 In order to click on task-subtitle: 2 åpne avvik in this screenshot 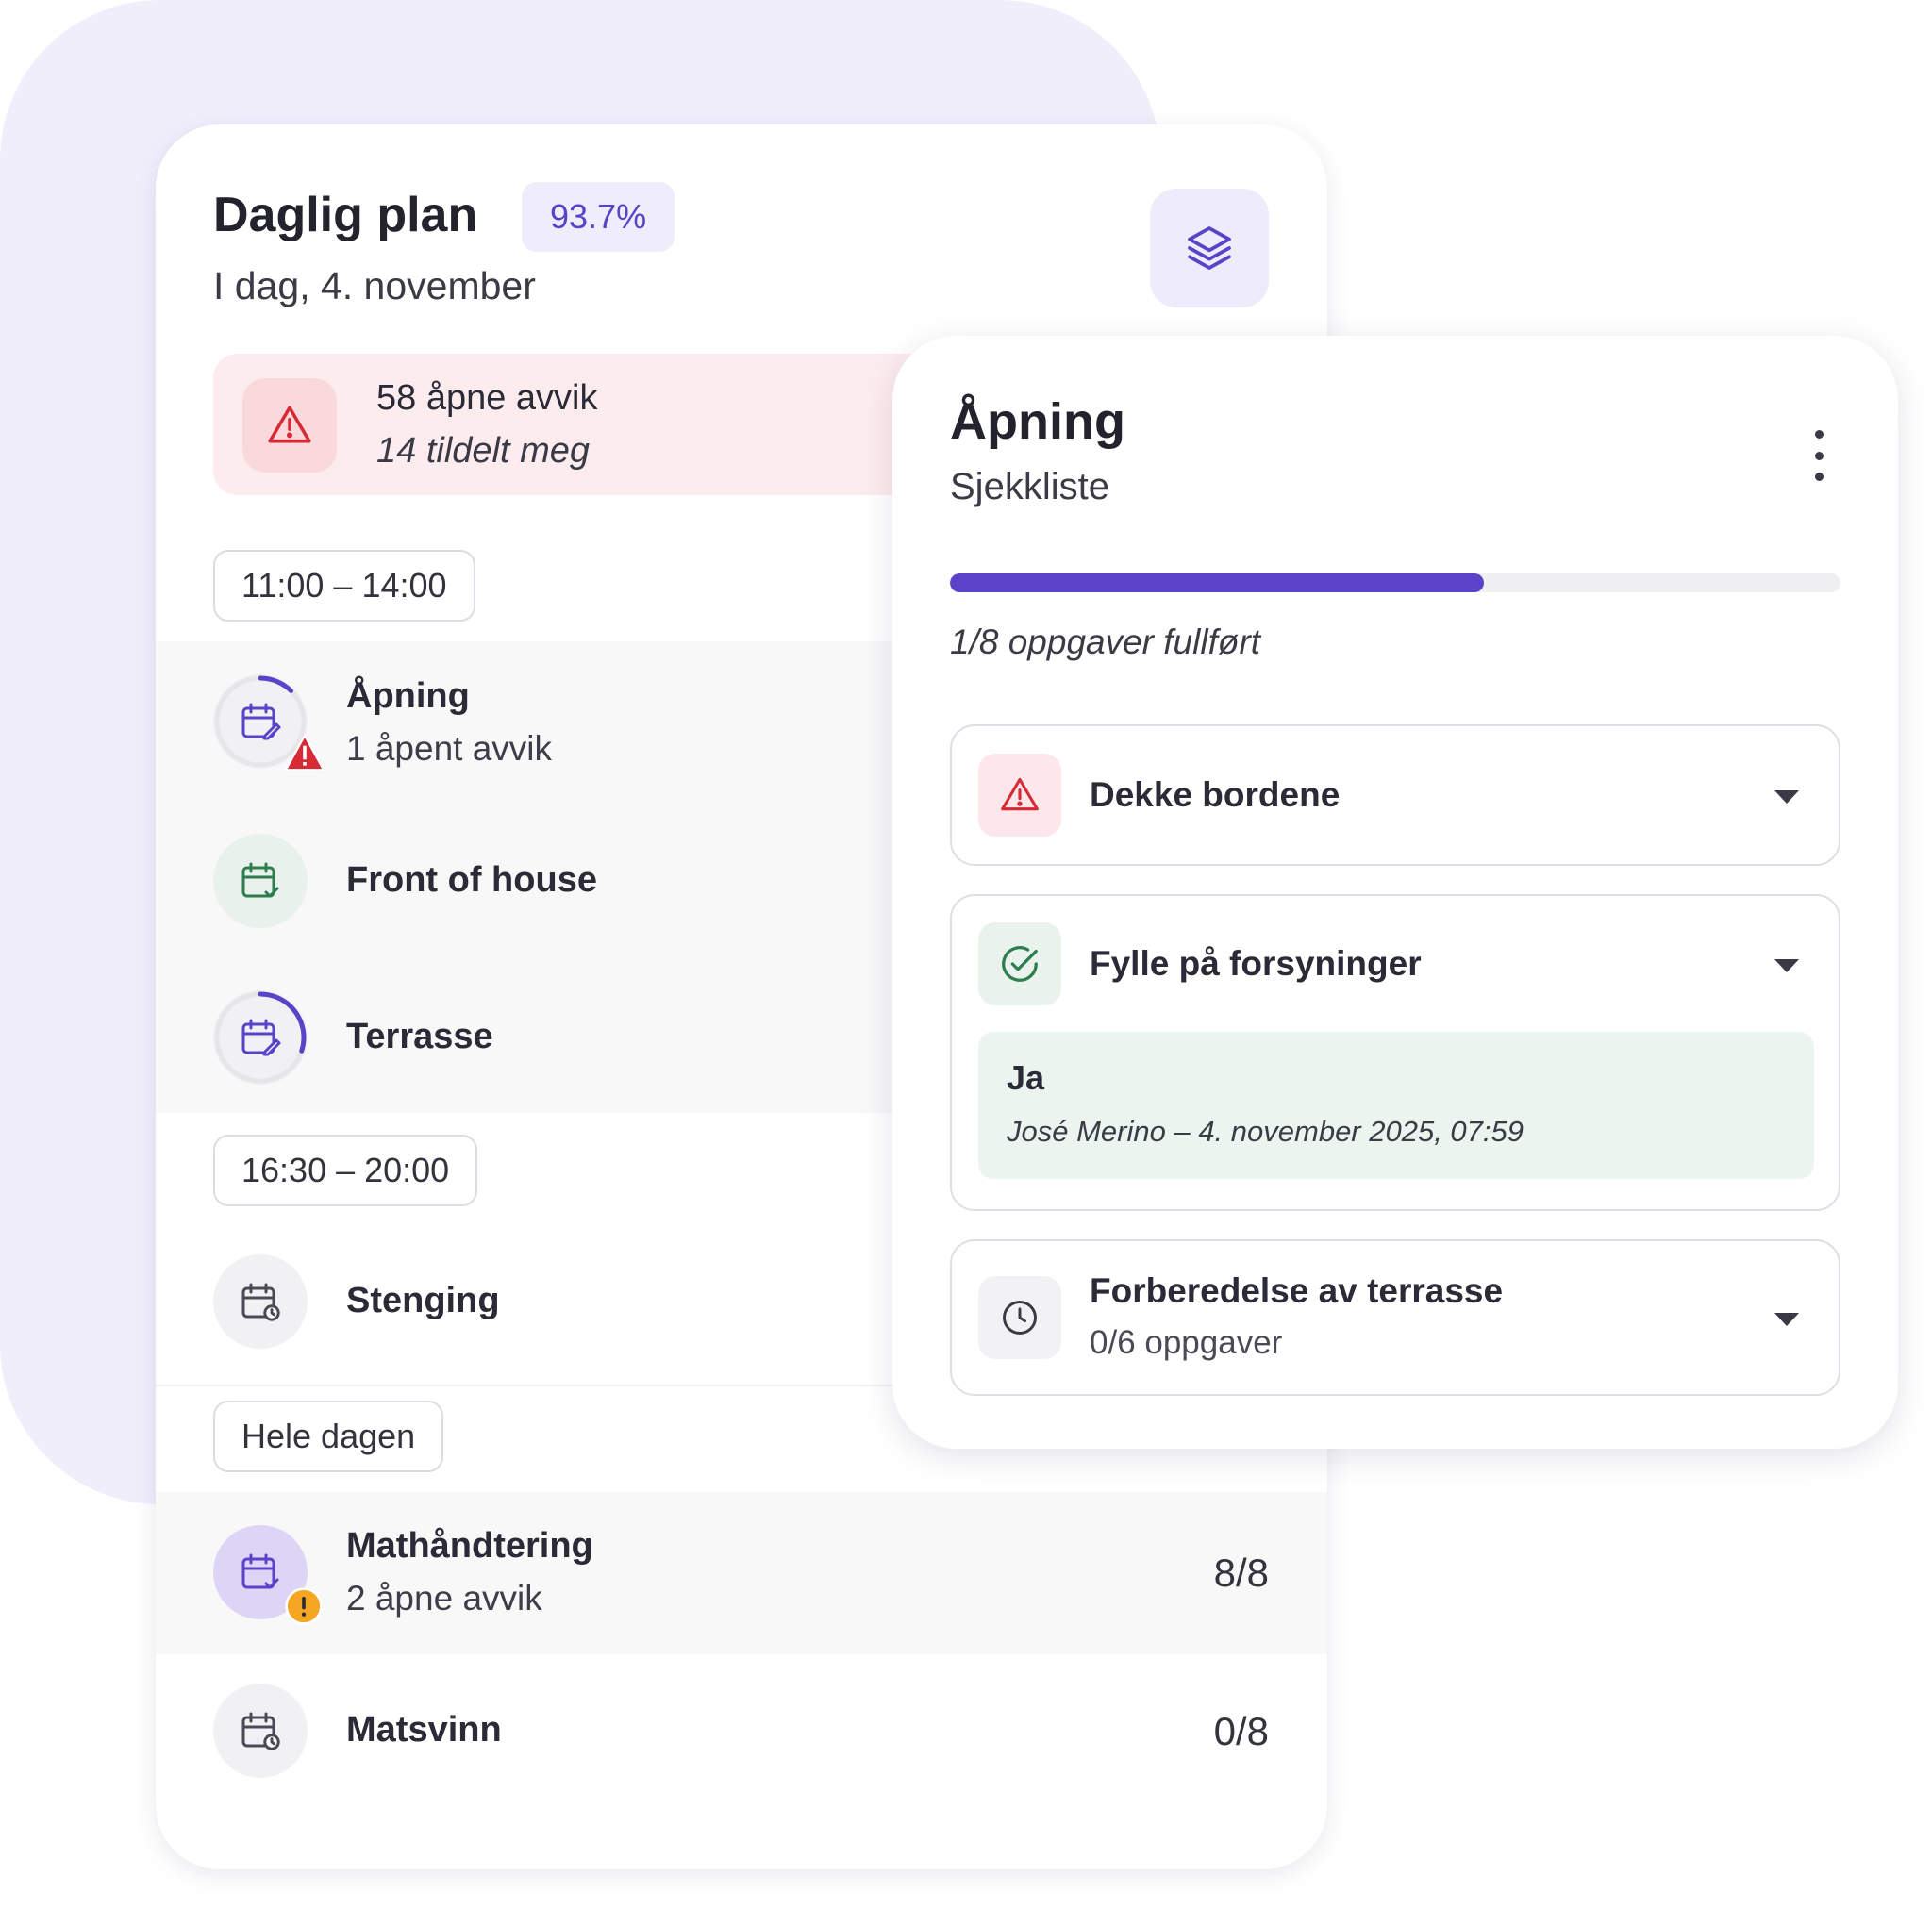, I will do `click(444, 1598)`.